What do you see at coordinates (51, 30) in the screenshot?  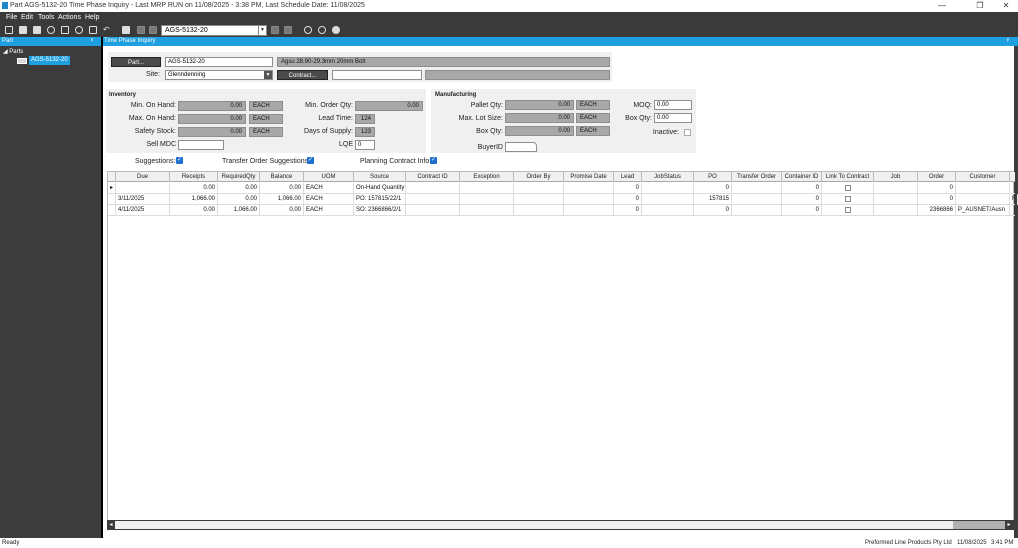 I see `refresh-icon` at bounding box center [51, 30].